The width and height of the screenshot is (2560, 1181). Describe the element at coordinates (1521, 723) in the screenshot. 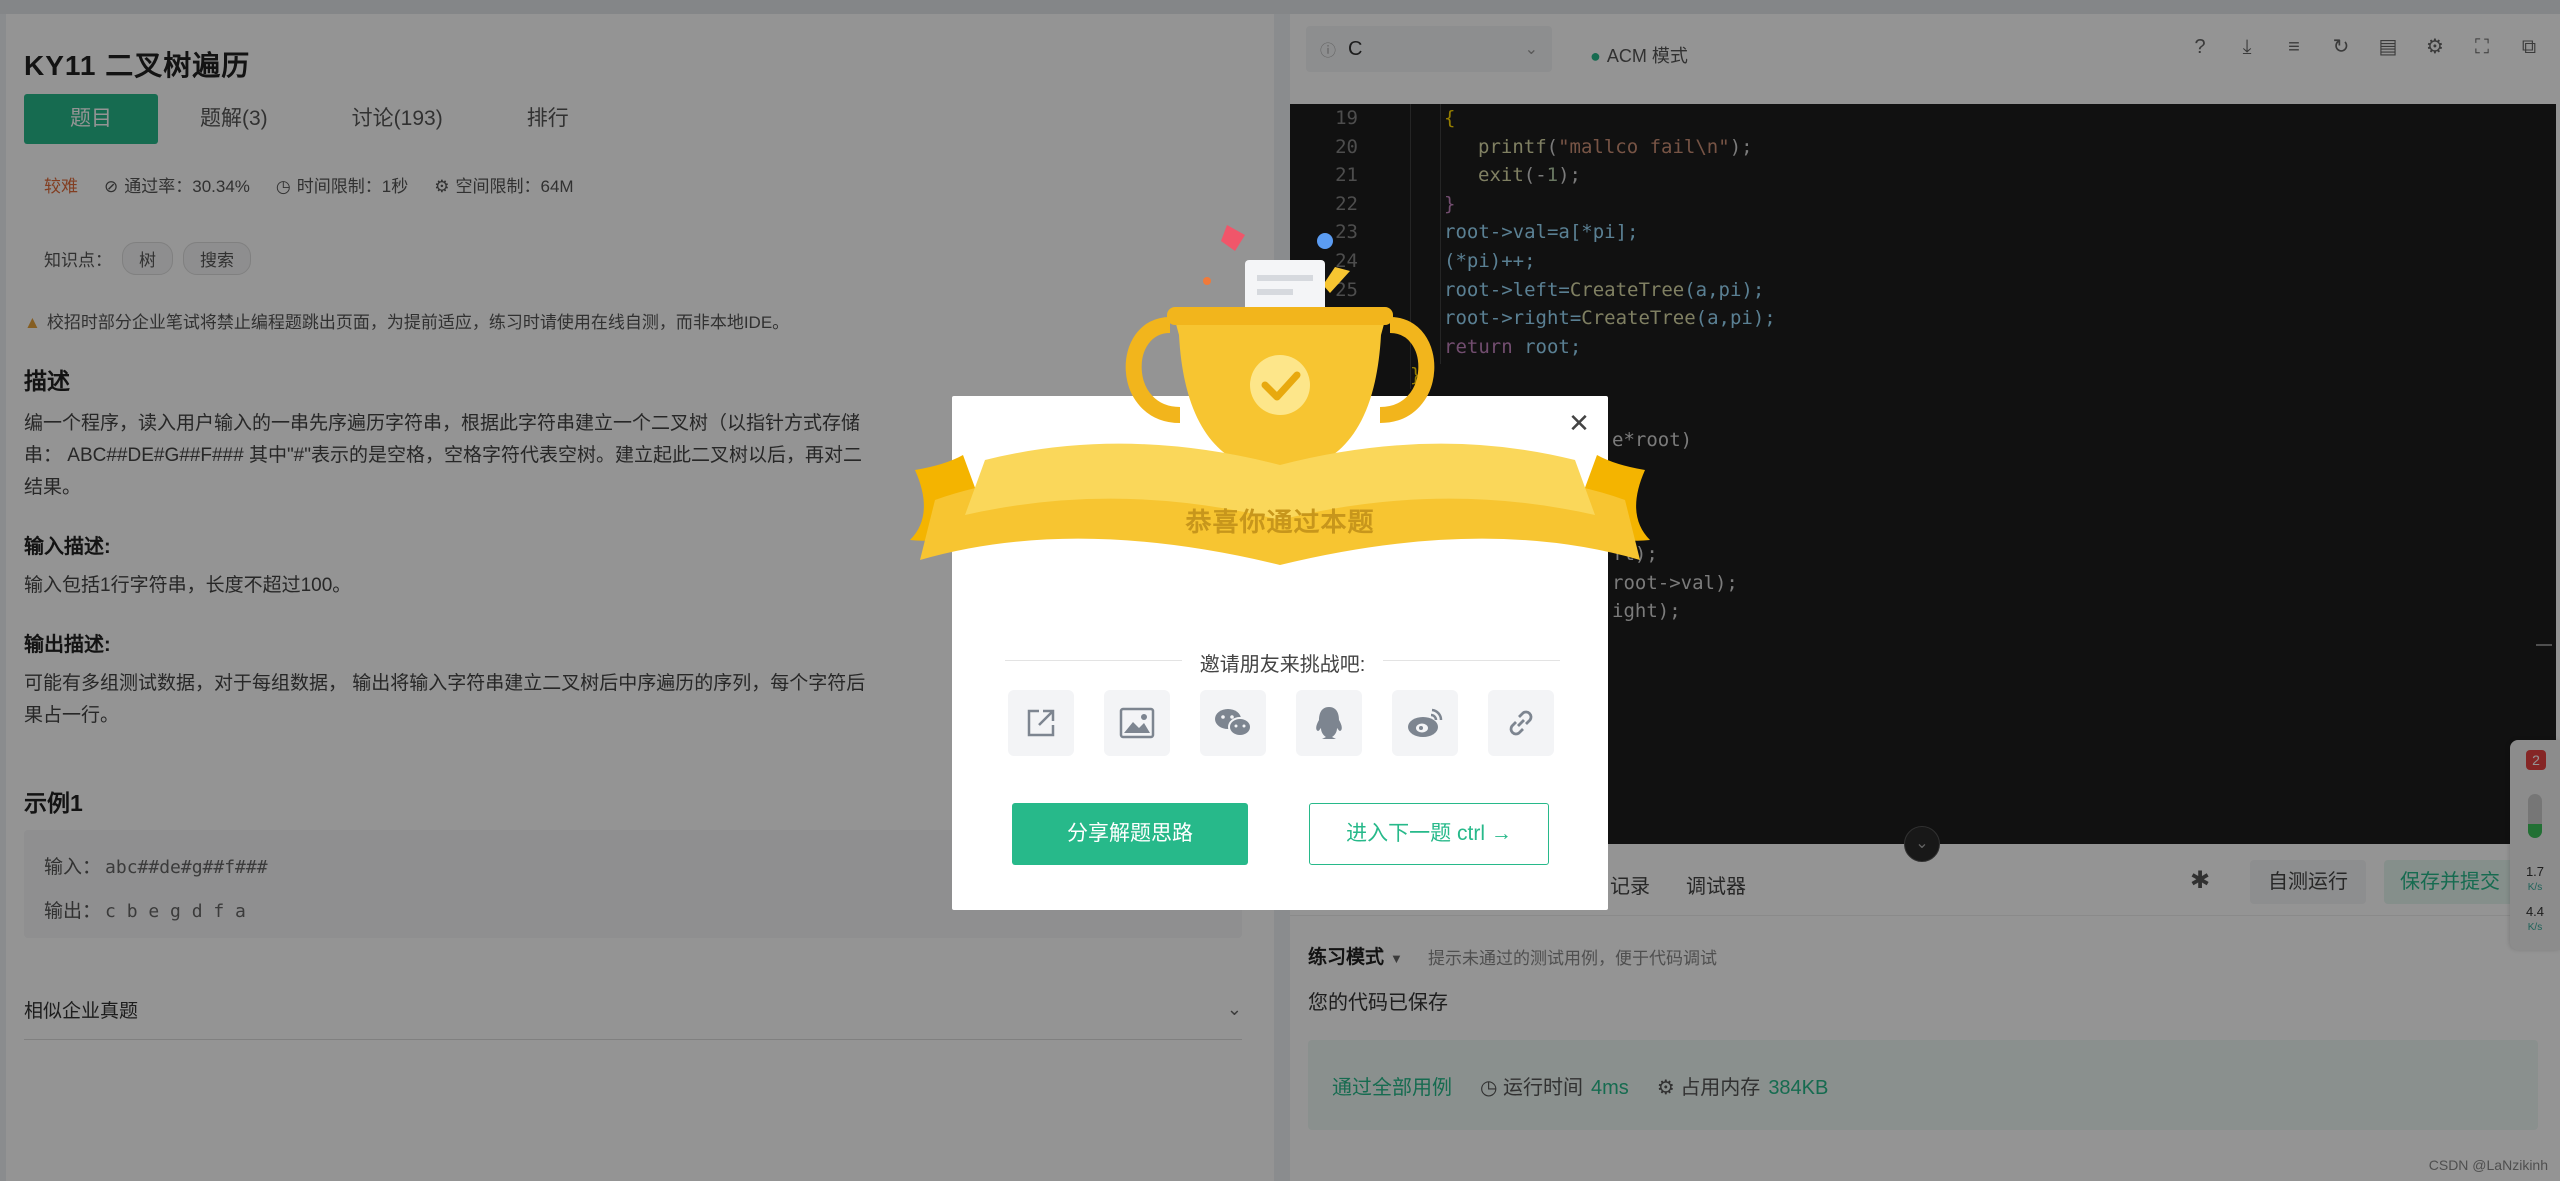

I see `link-icon` at that location.